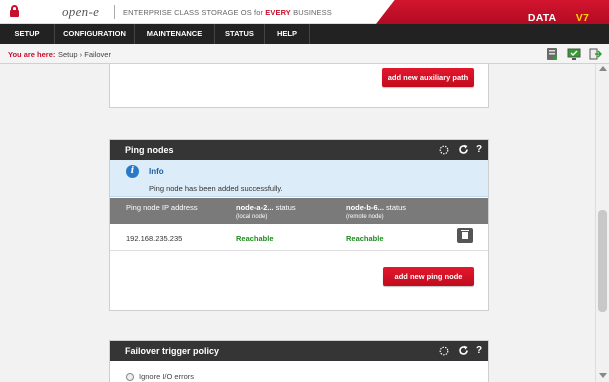 The width and height of the screenshot is (609, 382). What do you see at coordinates (595, 54) in the screenshot?
I see `logout-icon` at bounding box center [595, 54].